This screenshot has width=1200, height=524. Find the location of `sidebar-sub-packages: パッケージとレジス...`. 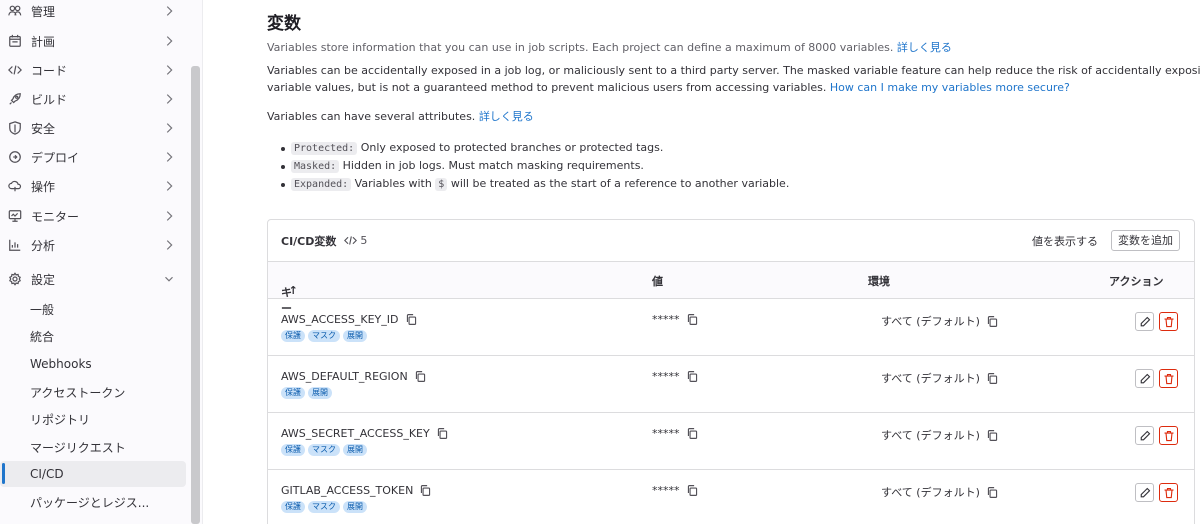

sidebar-sub-packages: パッケージとレジス... is located at coordinates (93, 502).